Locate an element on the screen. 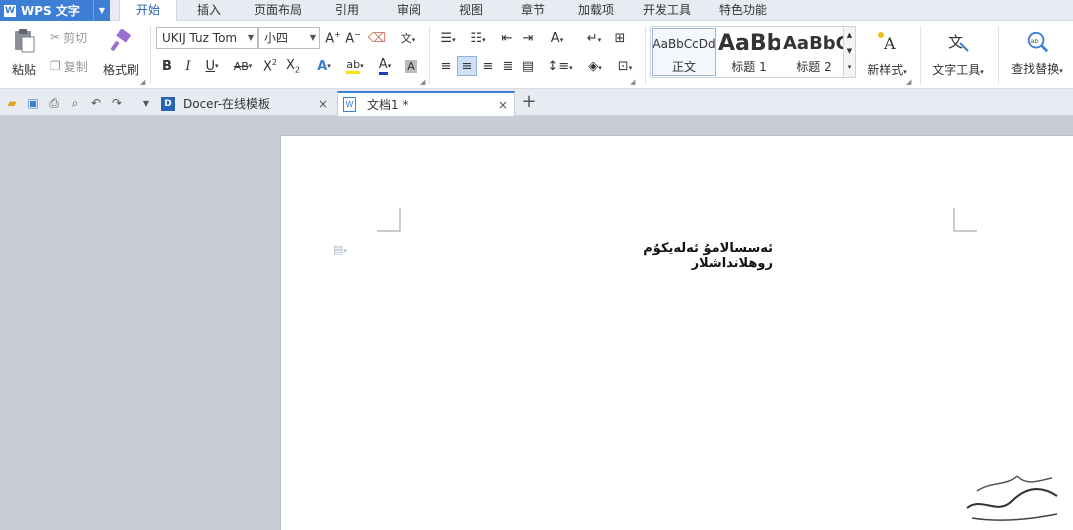  shrink-font-button: A− is located at coordinates (353, 38).